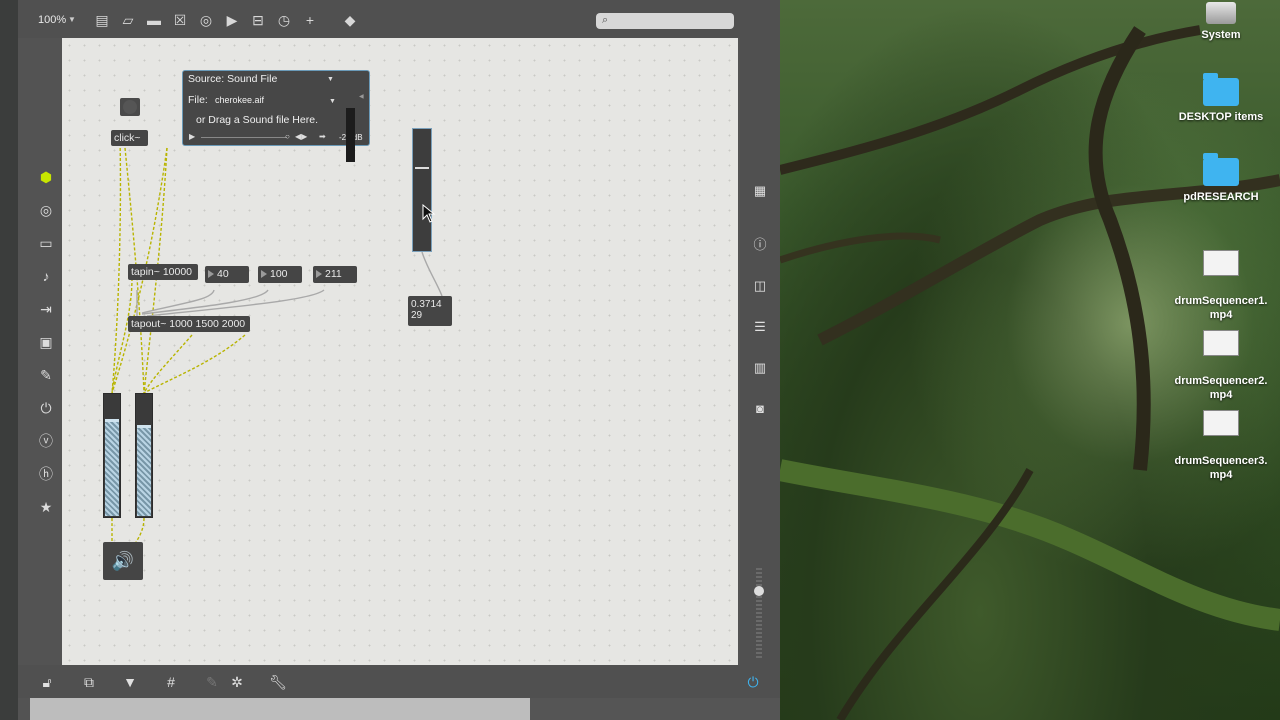 The height and width of the screenshot is (720, 1280). I want to click on list-icon: ☰, so click(760, 327).